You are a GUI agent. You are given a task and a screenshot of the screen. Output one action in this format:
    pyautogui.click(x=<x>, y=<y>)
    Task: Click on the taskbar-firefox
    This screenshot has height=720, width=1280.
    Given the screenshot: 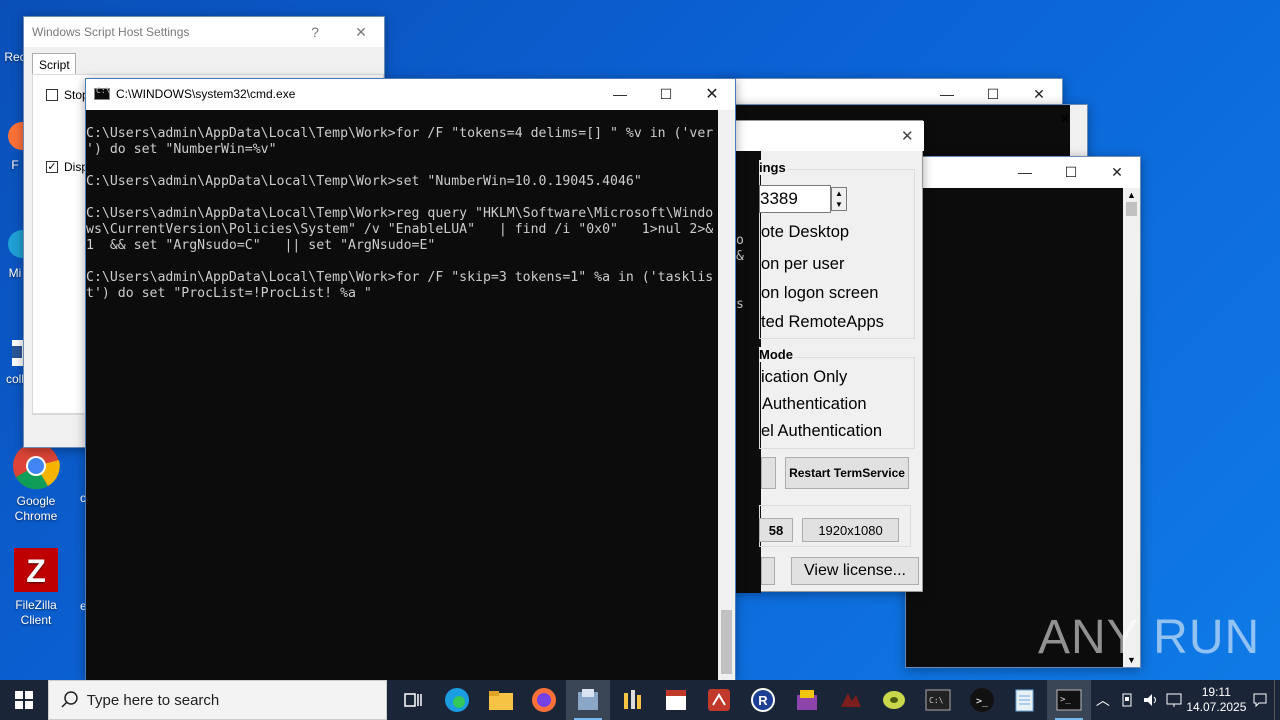 What is the action you would take?
    pyautogui.click(x=545, y=700)
    